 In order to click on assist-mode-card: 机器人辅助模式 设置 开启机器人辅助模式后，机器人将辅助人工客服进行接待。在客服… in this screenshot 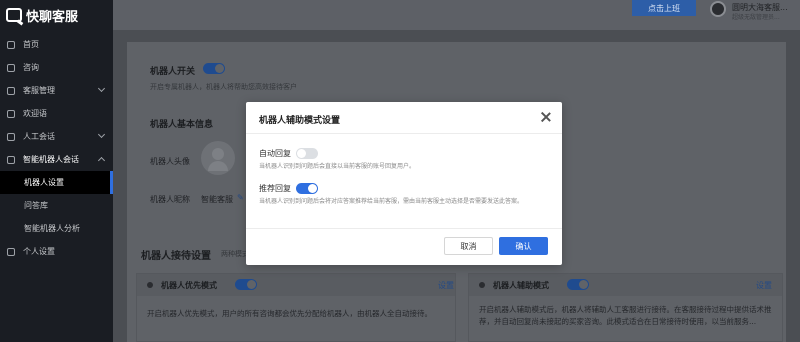, I will do `click(625, 307)`.